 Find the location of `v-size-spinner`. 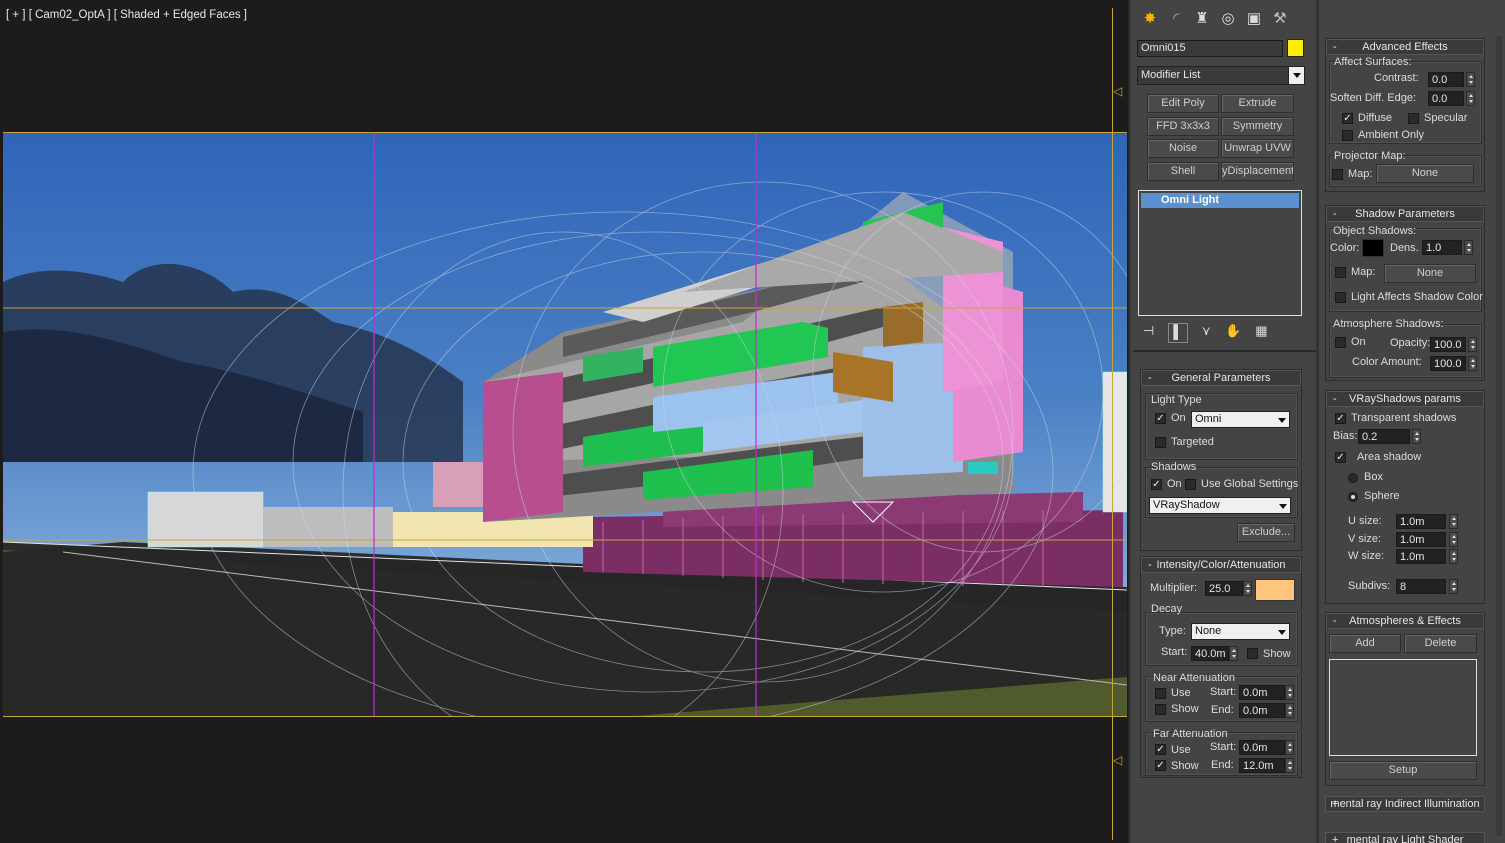

v-size-spinner is located at coordinates (1453, 539).